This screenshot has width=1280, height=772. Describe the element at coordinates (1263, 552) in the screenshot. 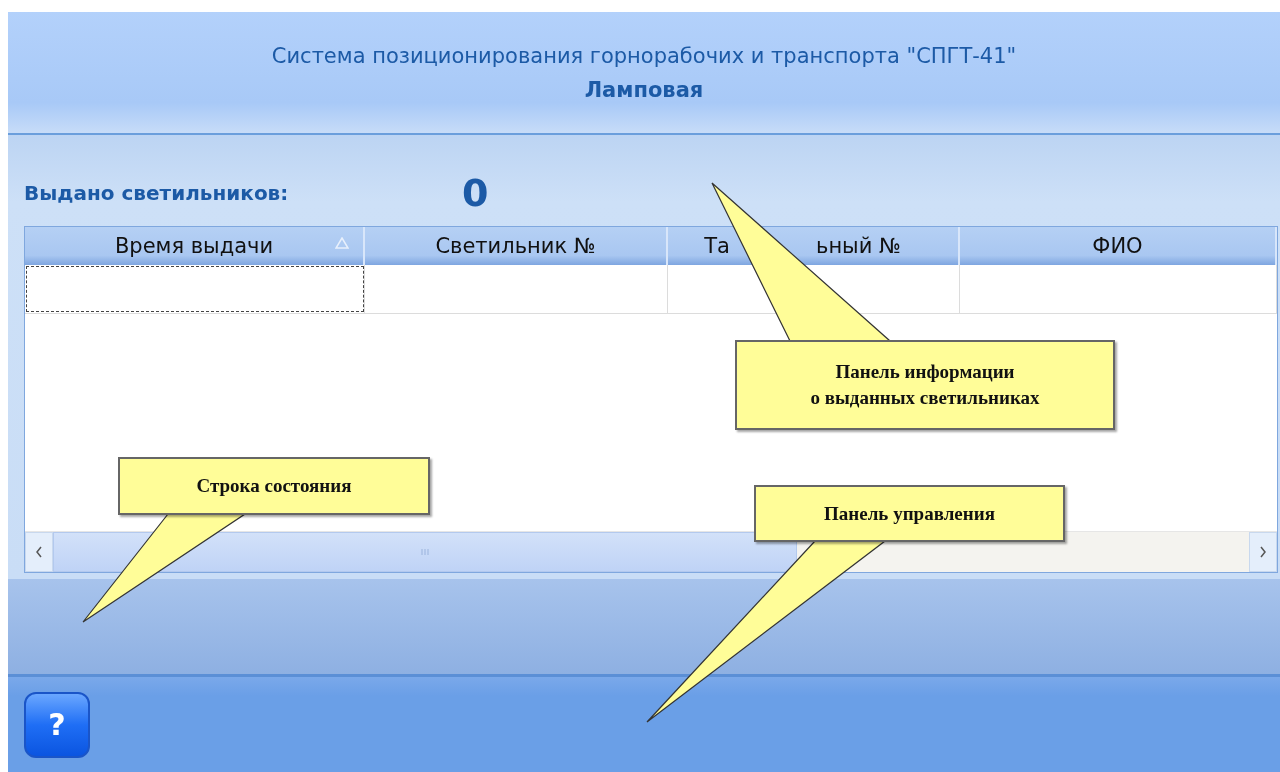

I see `scroll-right-icon` at that location.